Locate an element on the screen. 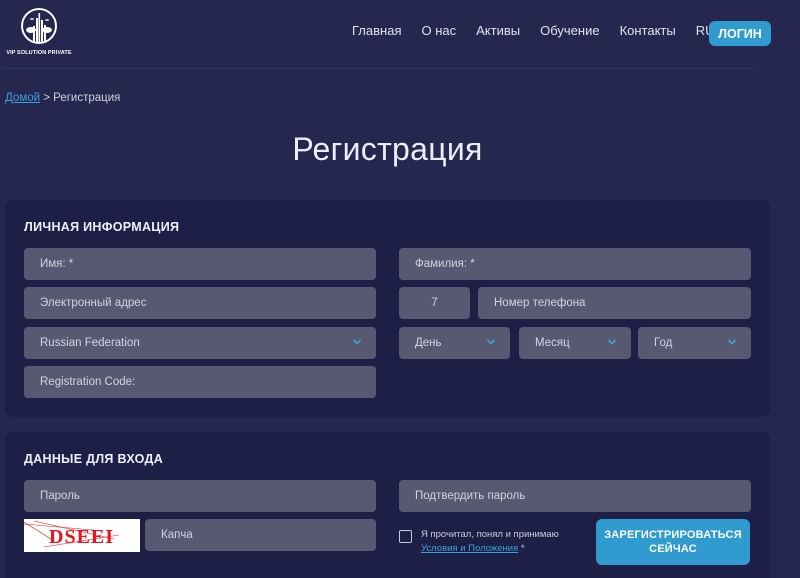 The width and height of the screenshot is (800, 578). register-now-button: ЗАРЕГИСТРИРОВАТЬСЯ СЕЙЧАС is located at coordinates (673, 542).